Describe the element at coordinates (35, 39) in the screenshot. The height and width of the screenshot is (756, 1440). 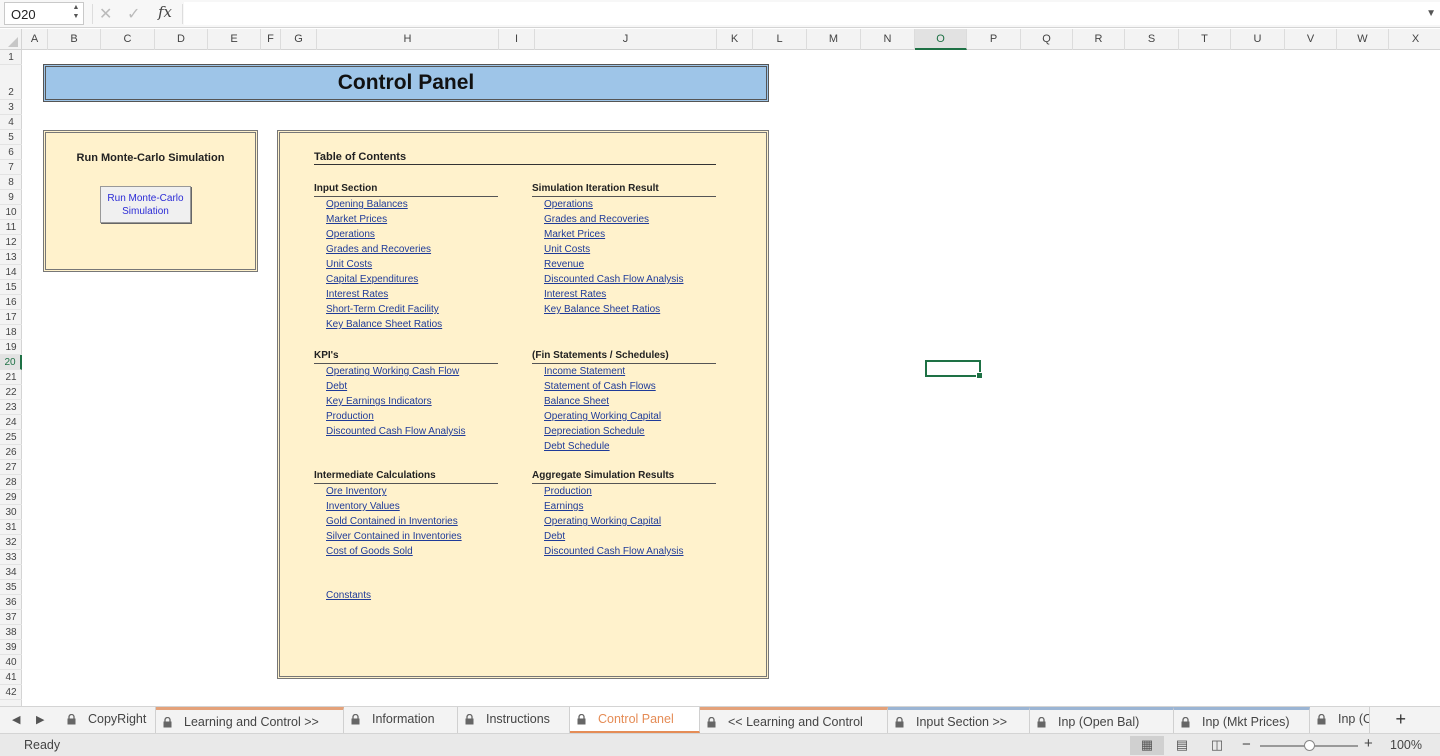
I see `column-header-a: A` at that location.